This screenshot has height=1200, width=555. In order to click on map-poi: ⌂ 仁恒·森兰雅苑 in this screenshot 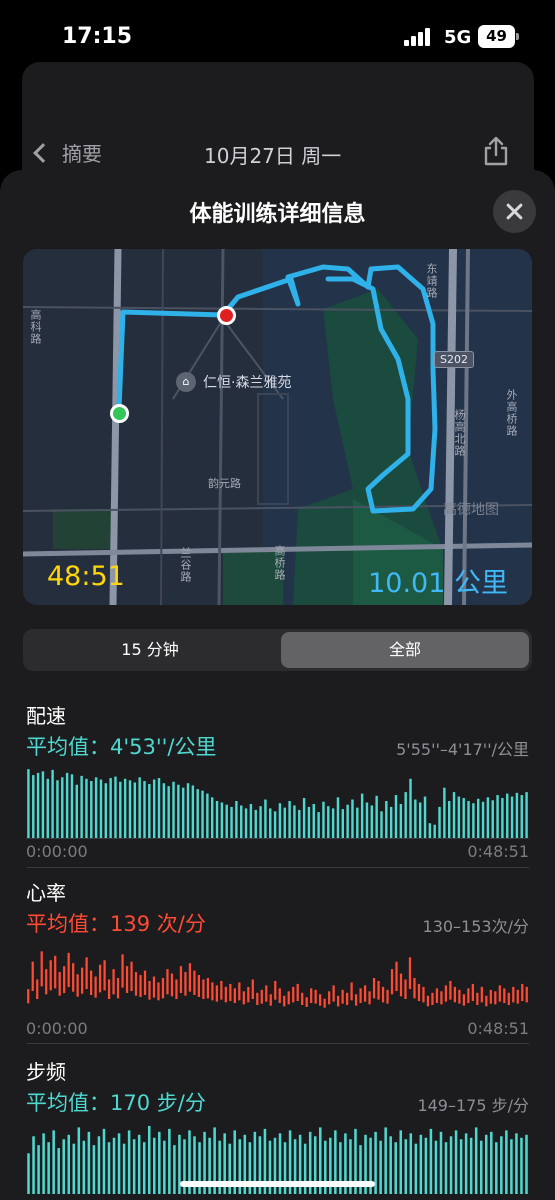, I will do `click(233, 382)`.